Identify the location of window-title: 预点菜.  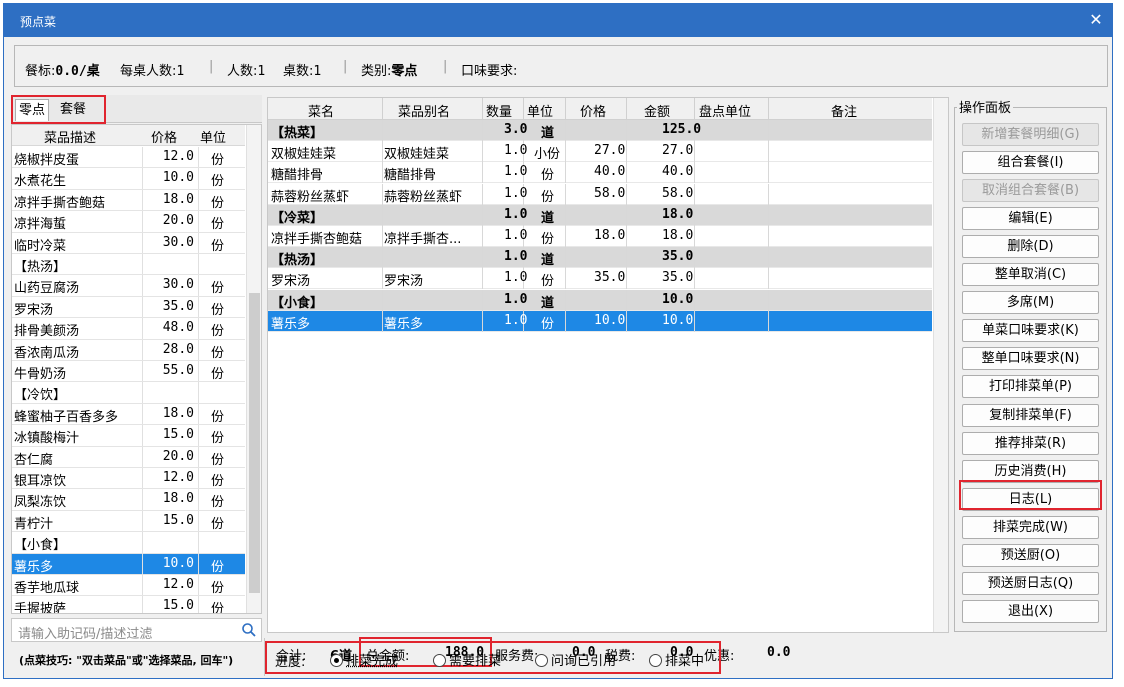
(38, 22).